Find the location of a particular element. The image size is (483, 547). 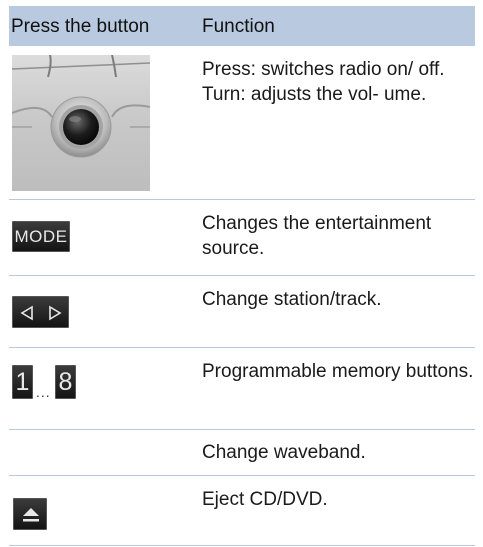

table-row: Eject CD/DVD. is located at coordinates (242, 511).